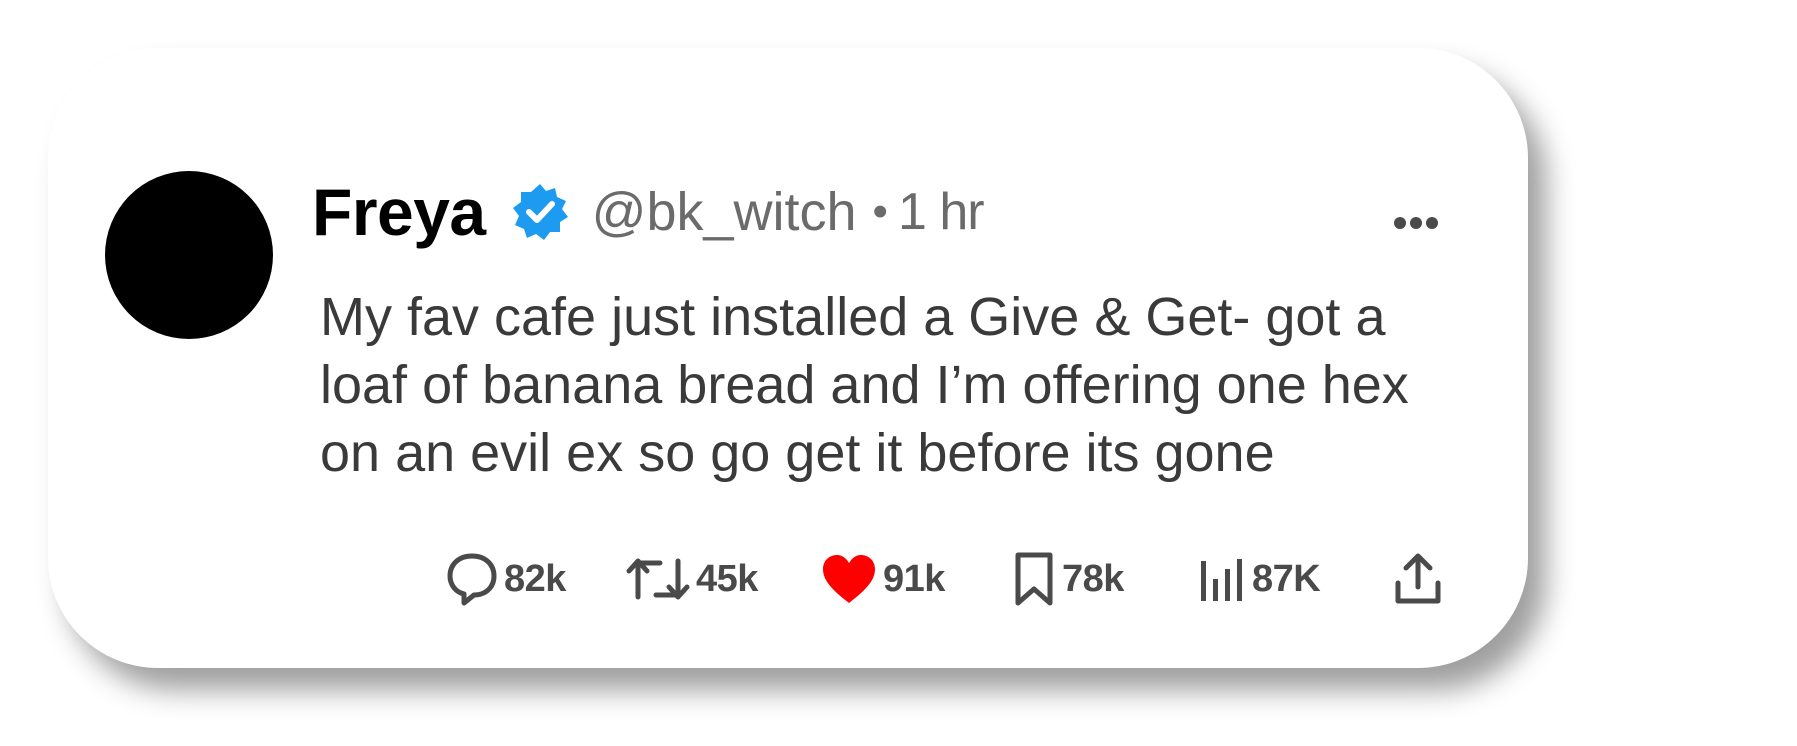 Image resolution: width=1797 pixels, height=746 pixels. Describe the element at coordinates (1093, 578) in the screenshot. I see `bookmark-count: 78k` at that location.